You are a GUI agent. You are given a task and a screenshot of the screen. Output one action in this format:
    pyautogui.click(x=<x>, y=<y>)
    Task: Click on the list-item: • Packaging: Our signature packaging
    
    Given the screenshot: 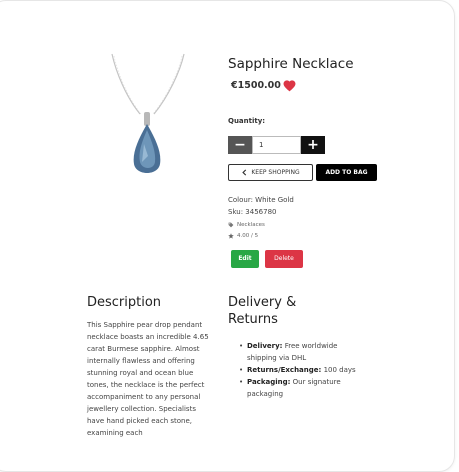 What is the action you would take?
    pyautogui.click(x=290, y=388)
    